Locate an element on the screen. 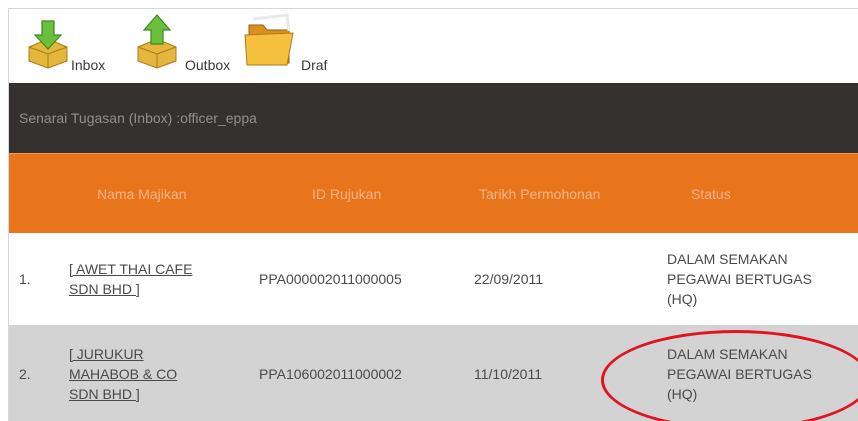 The width and height of the screenshot is (858, 421). application-date: 11/10/2011 is located at coordinates (508, 373).